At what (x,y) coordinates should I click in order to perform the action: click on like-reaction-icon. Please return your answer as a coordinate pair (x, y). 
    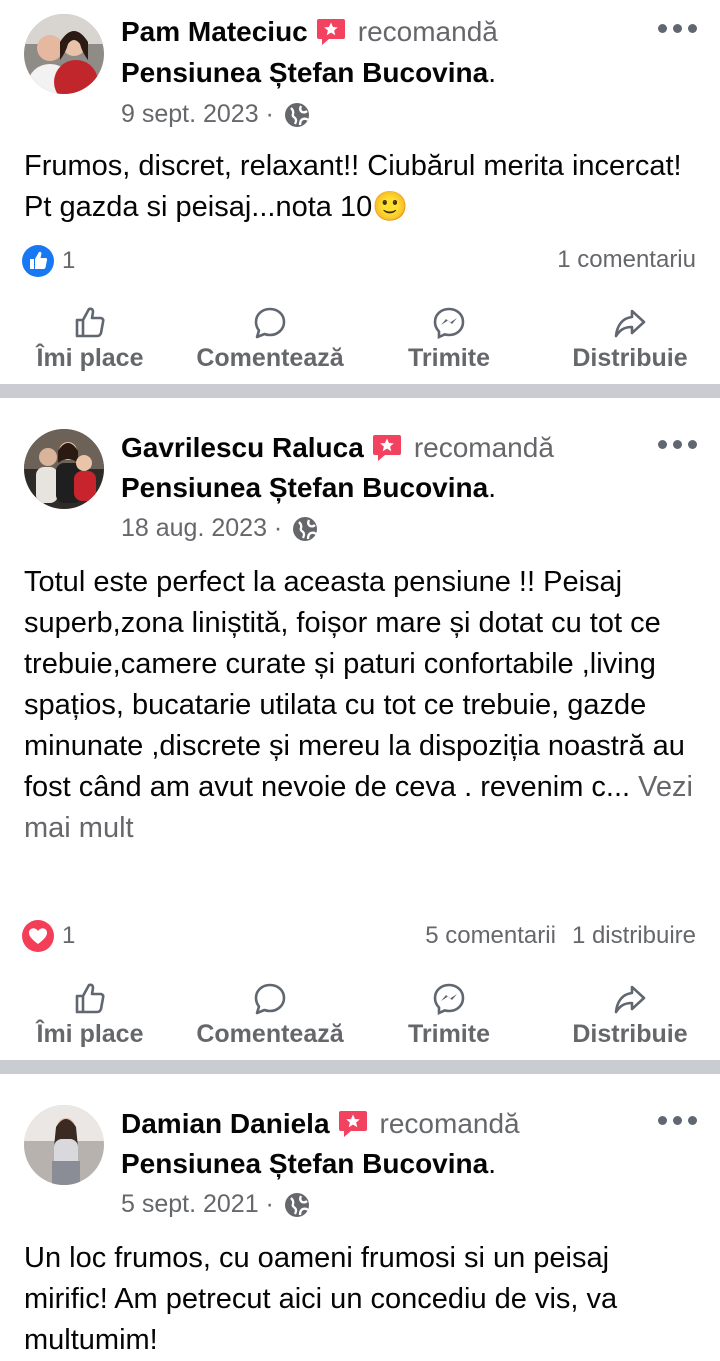
    Looking at the image, I should click on (38, 261).